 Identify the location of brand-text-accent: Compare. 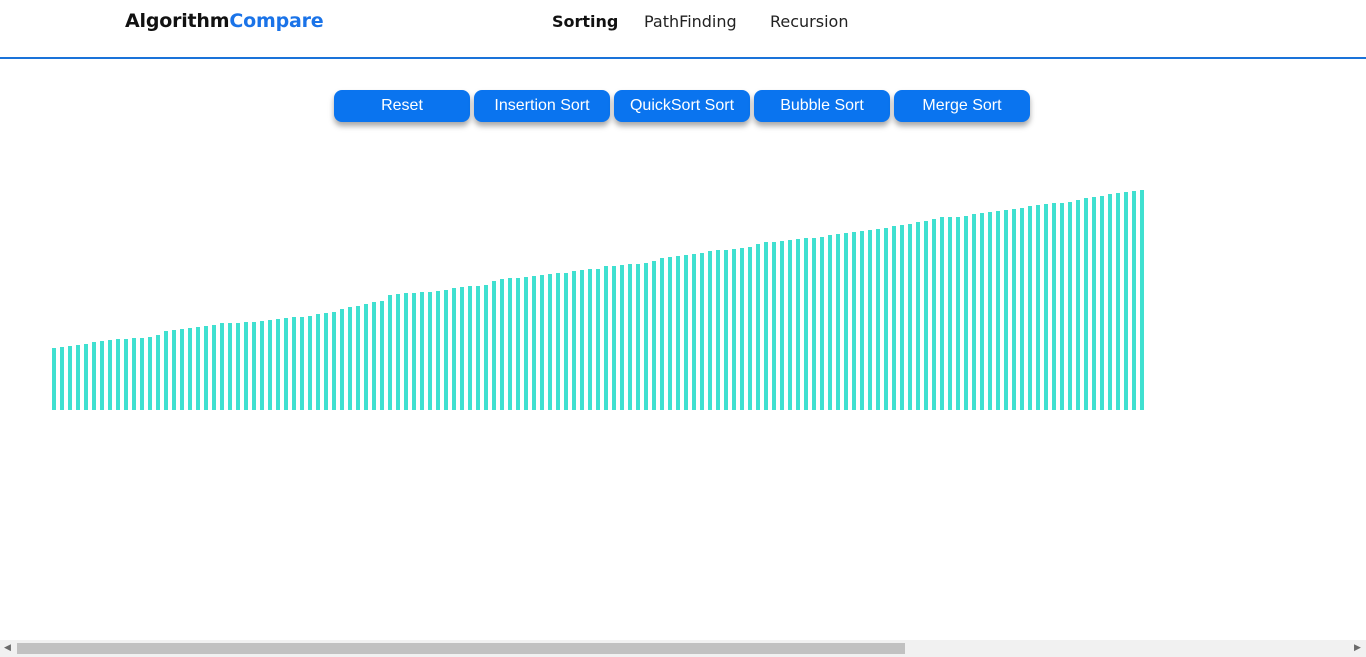
(276, 21).